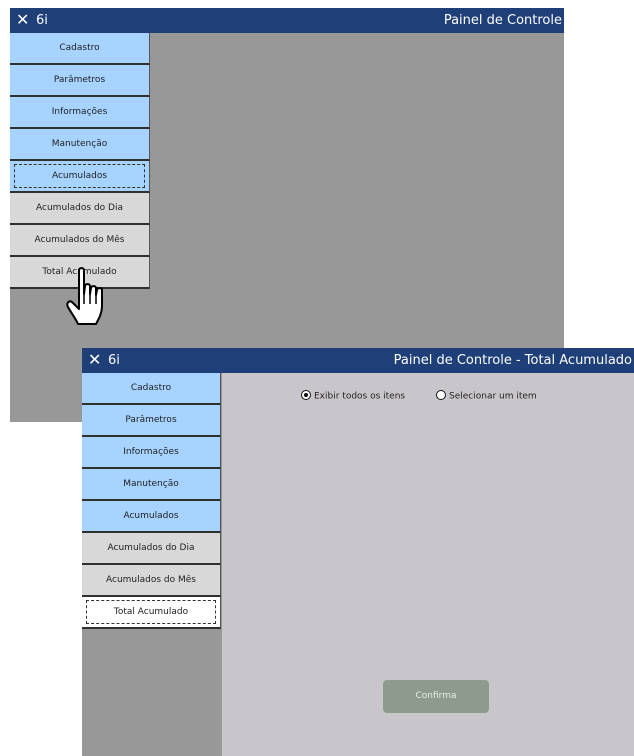 The image size is (634, 756). I want to click on radio-label: Selecionar um item, so click(493, 396).